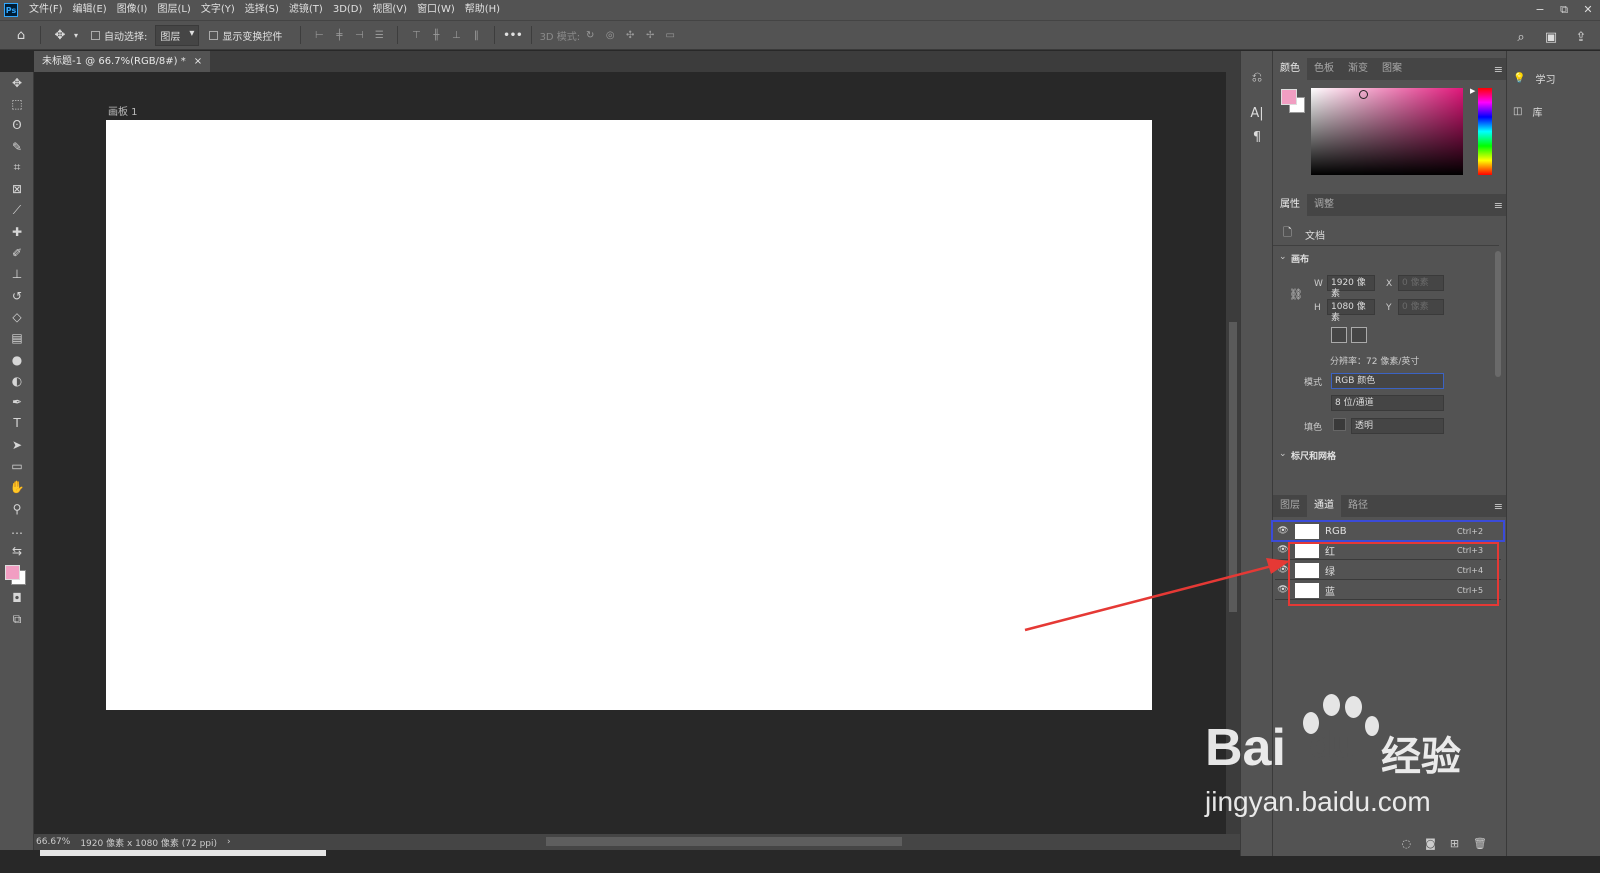 The width and height of the screenshot is (1600, 873). Describe the element at coordinates (17, 210) in the screenshot. I see `eyedropper-tool-icon: ⟋` at that location.